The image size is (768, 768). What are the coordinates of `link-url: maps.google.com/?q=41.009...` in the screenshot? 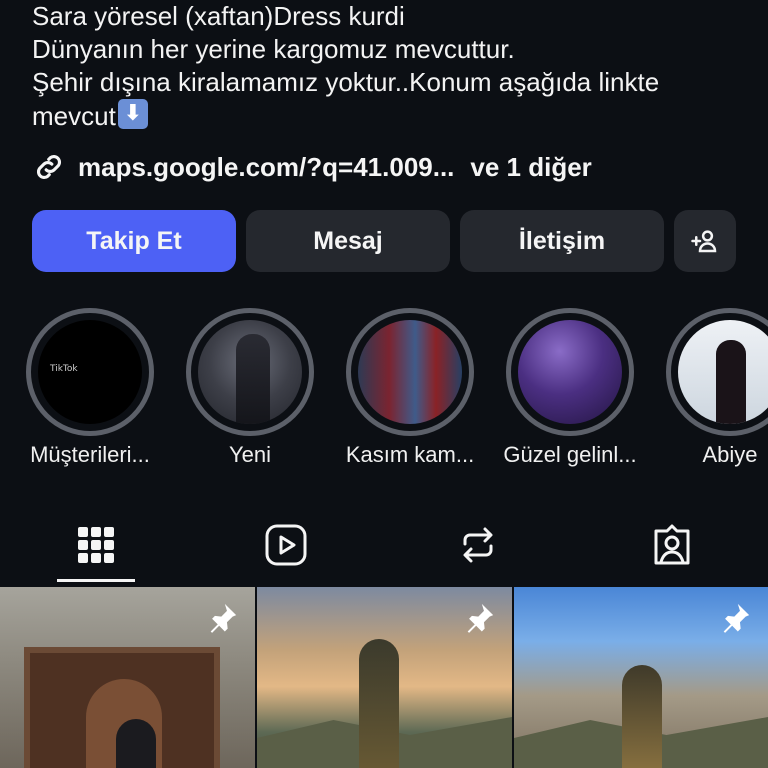 It's located at (266, 167).